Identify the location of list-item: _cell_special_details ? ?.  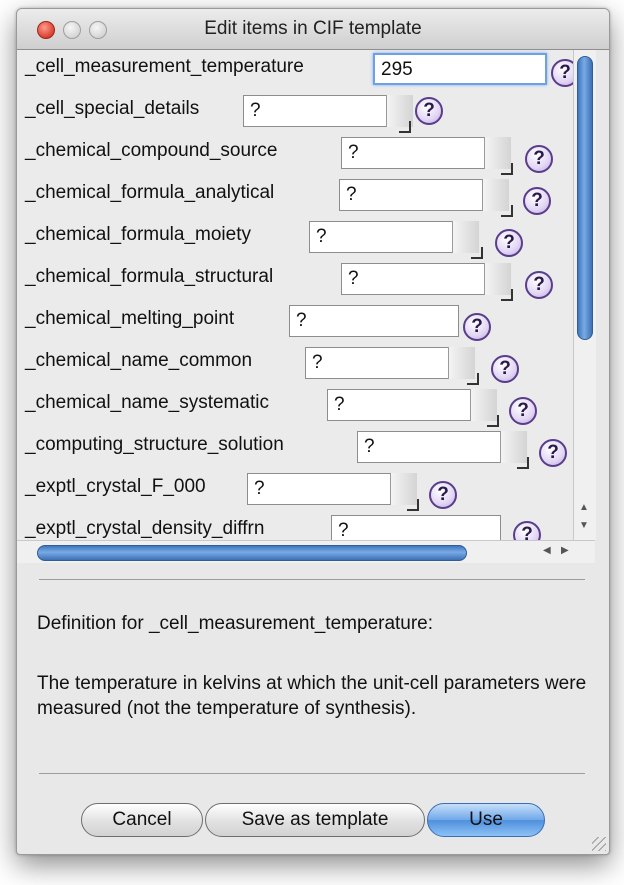
(295, 112).